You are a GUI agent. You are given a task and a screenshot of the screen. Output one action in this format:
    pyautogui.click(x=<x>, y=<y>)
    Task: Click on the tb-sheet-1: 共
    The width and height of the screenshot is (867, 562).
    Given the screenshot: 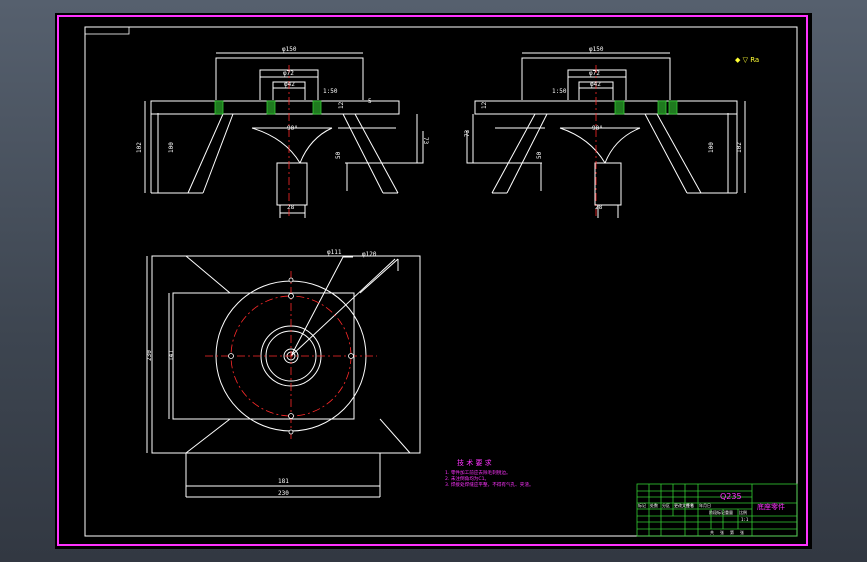 What is the action you would take?
    pyautogui.click(x=712, y=532)
    